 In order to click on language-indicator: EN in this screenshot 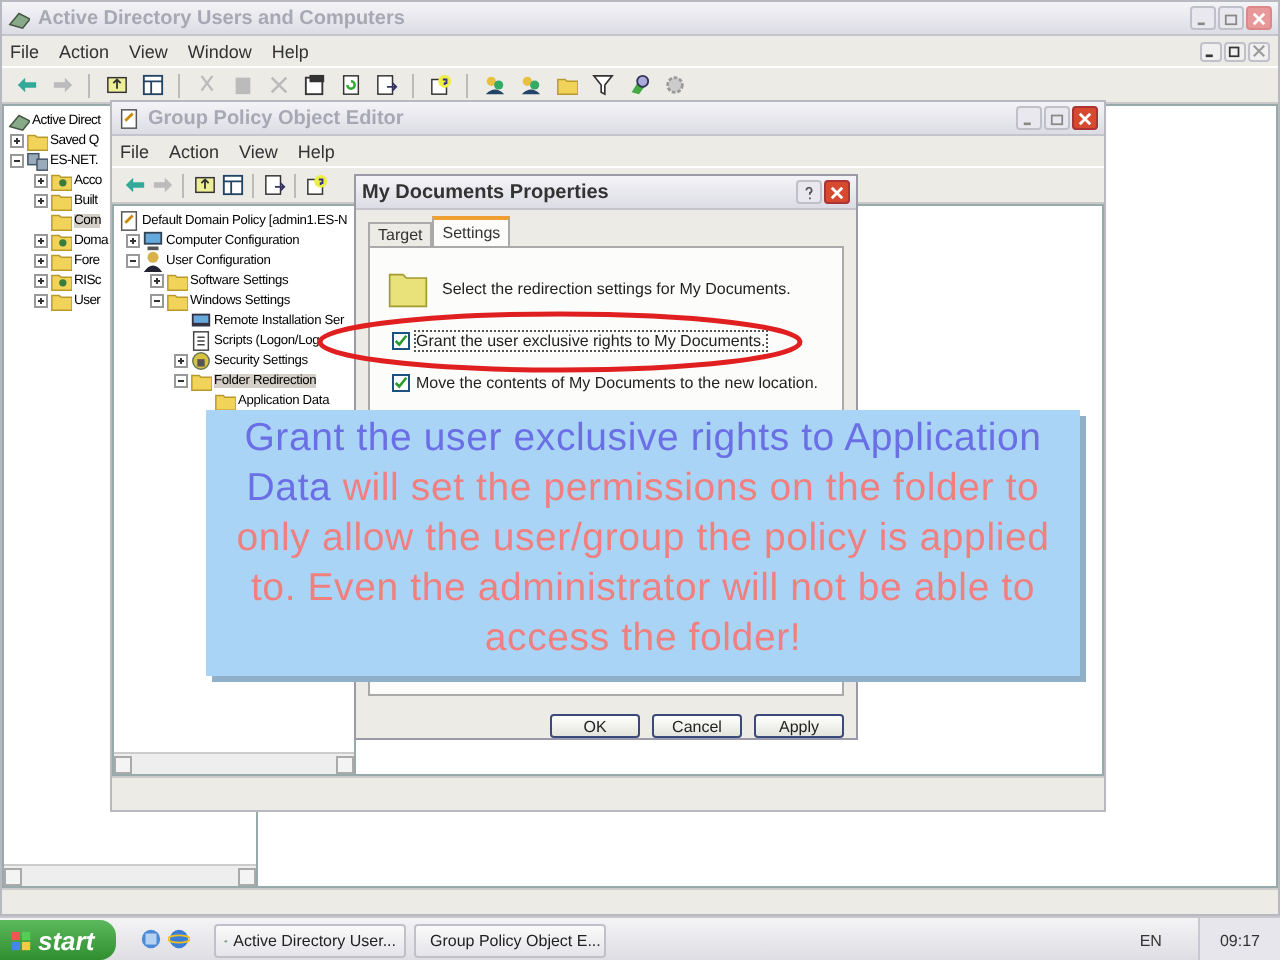, I will do `click(1150, 940)`.